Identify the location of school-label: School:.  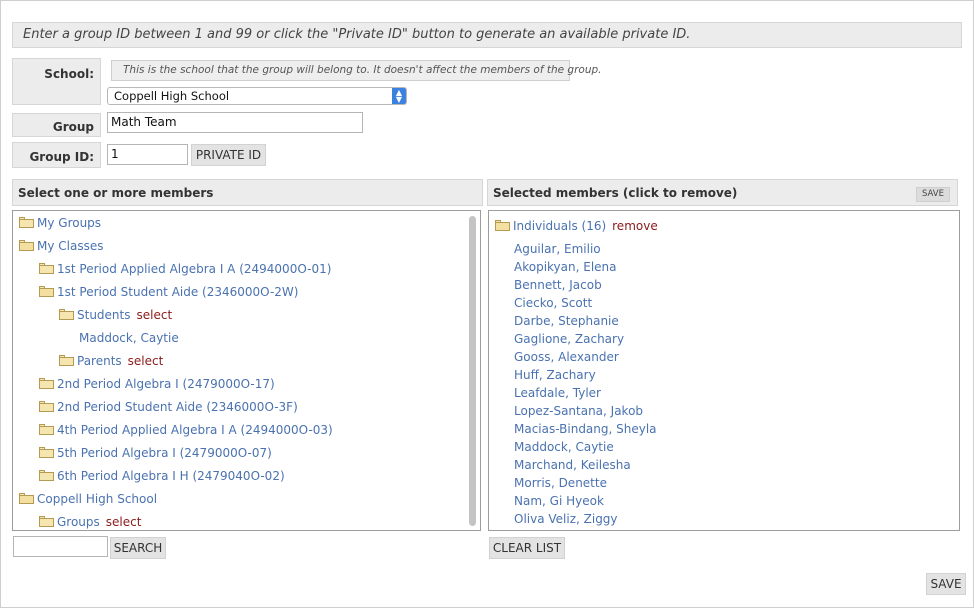
(56, 81).